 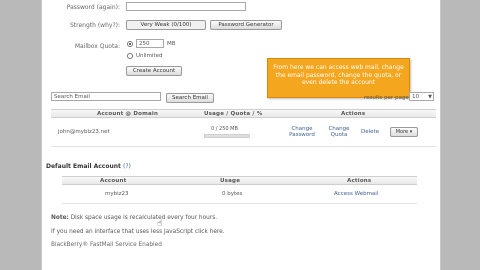 I want to click on search-email-button: Search Email, so click(x=190, y=98).